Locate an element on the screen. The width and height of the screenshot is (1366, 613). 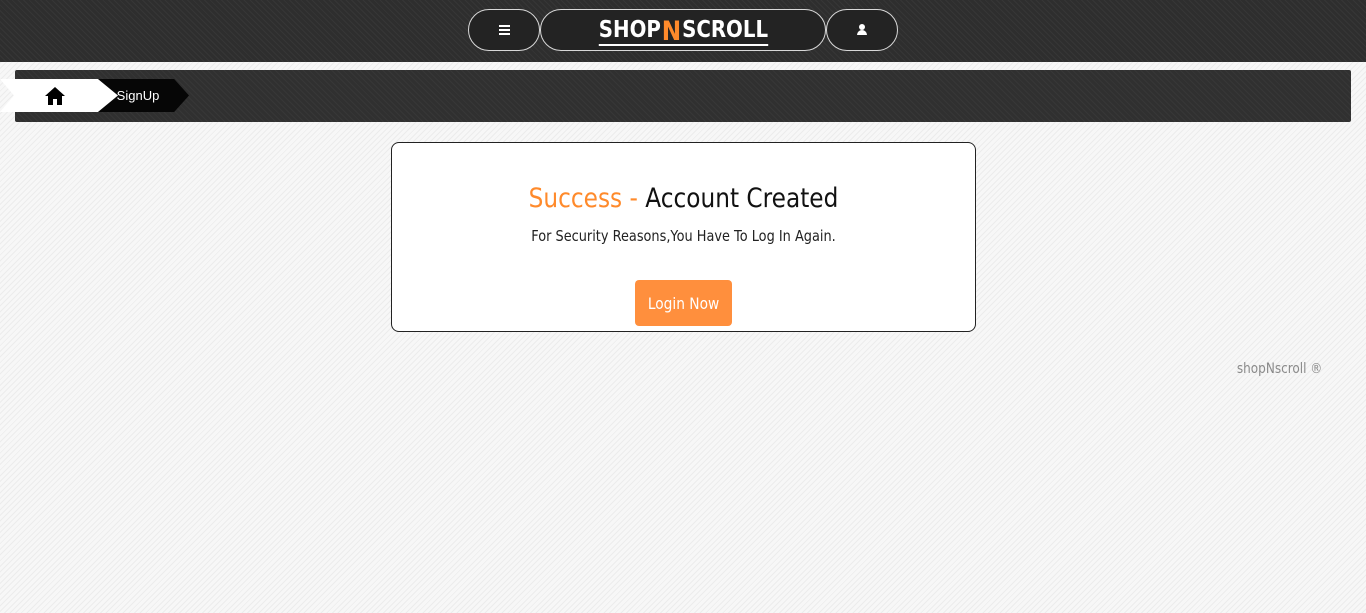
card-title: Success - Account Created is located at coordinates (683, 199).